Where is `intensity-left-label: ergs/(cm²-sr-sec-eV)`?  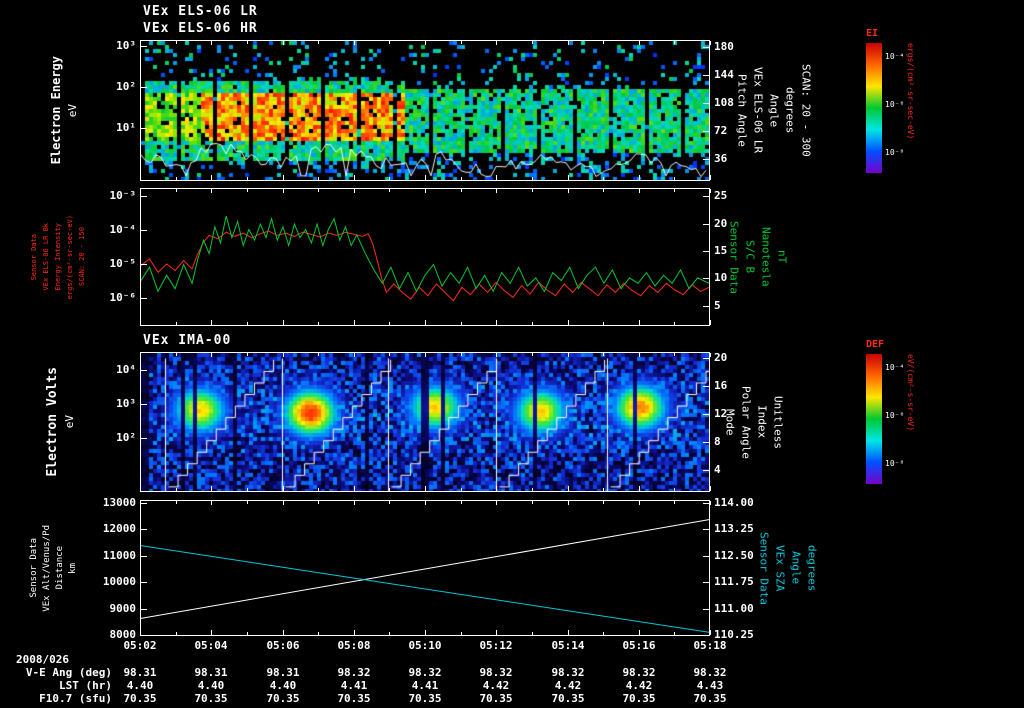 intensity-left-label: ergs/(cm²-sr-sec-eV) is located at coordinates (69, 257).